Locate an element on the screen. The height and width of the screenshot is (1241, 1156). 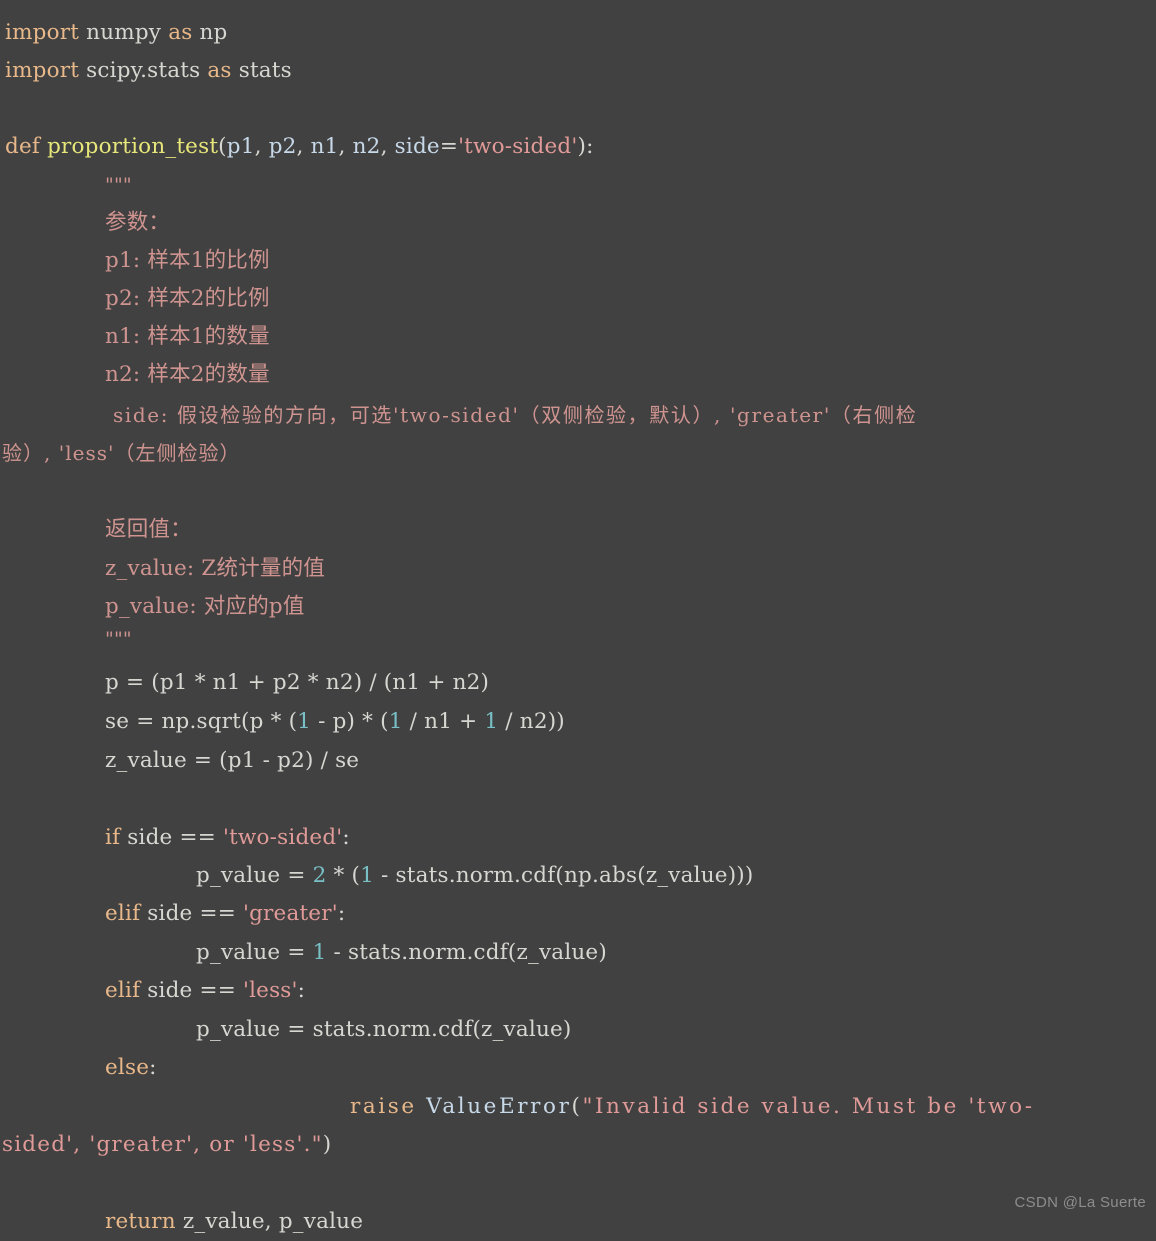
code-line-docstring: p1: 样本1的比例 is located at coordinates (187, 260).